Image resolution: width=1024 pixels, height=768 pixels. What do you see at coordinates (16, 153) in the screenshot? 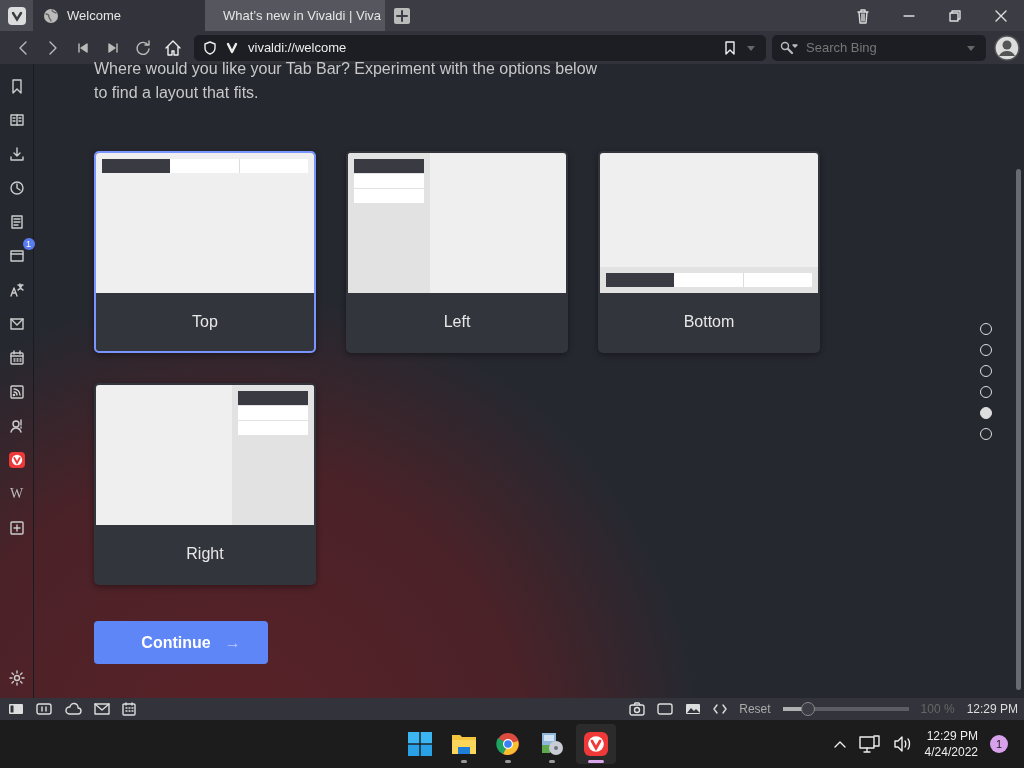
I see `download-icon` at bounding box center [16, 153].